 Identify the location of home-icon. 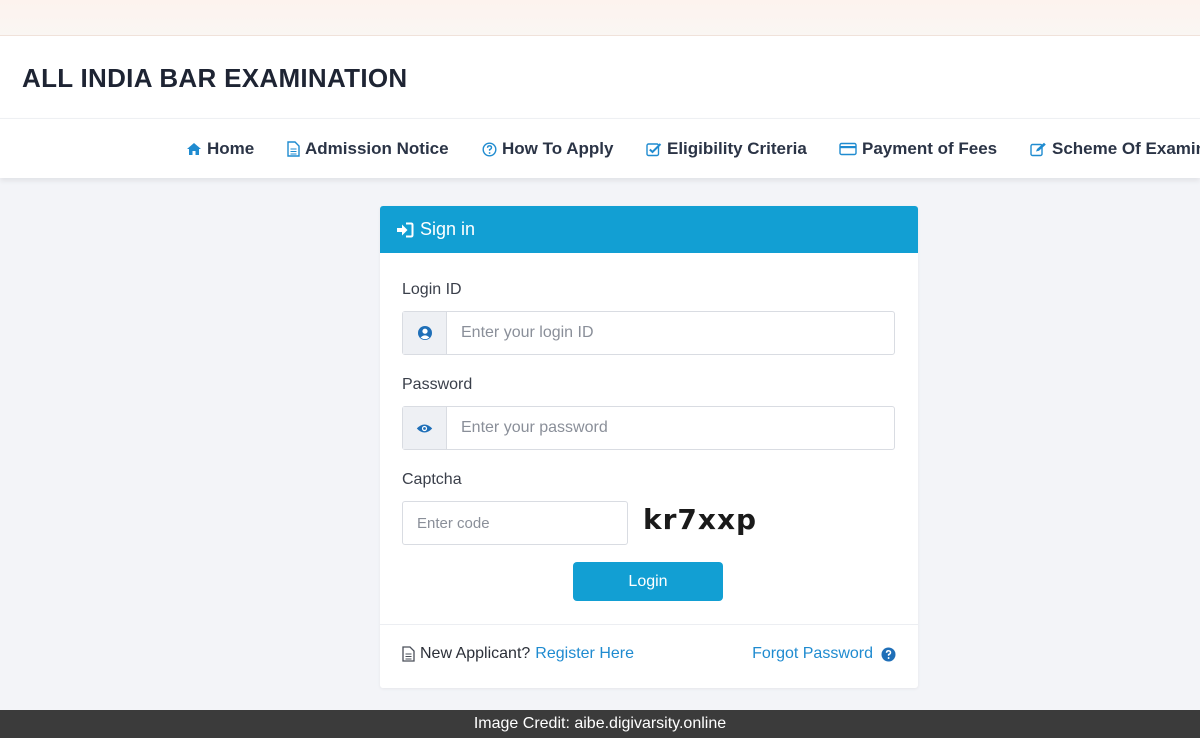
(194, 149).